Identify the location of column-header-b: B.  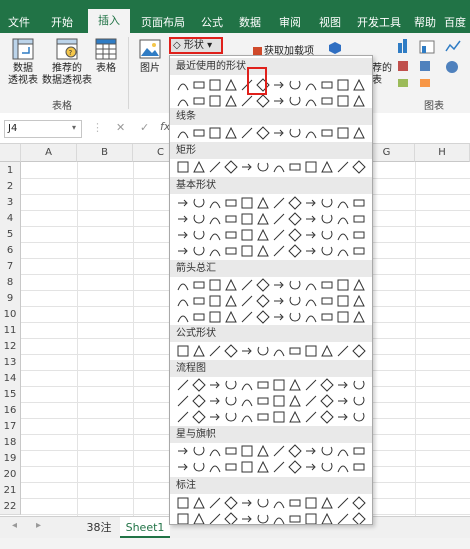
(105, 153).